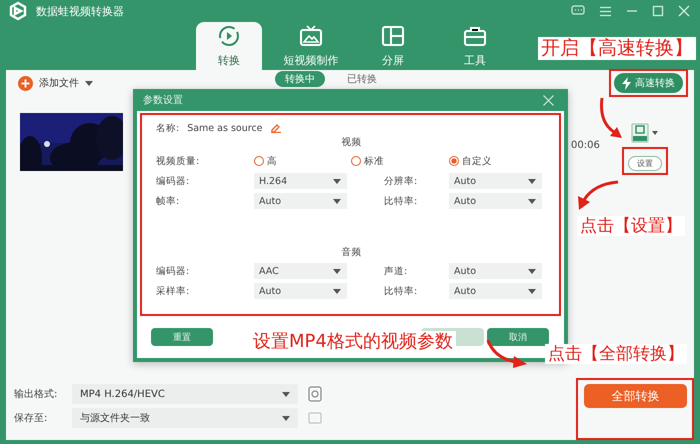 Image resolution: width=700 pixels, height=444 pixels. Describe the element at coordinates (616, 354) in the screenshot. I see `annotation-text: 点击【全部转换】` at that location.